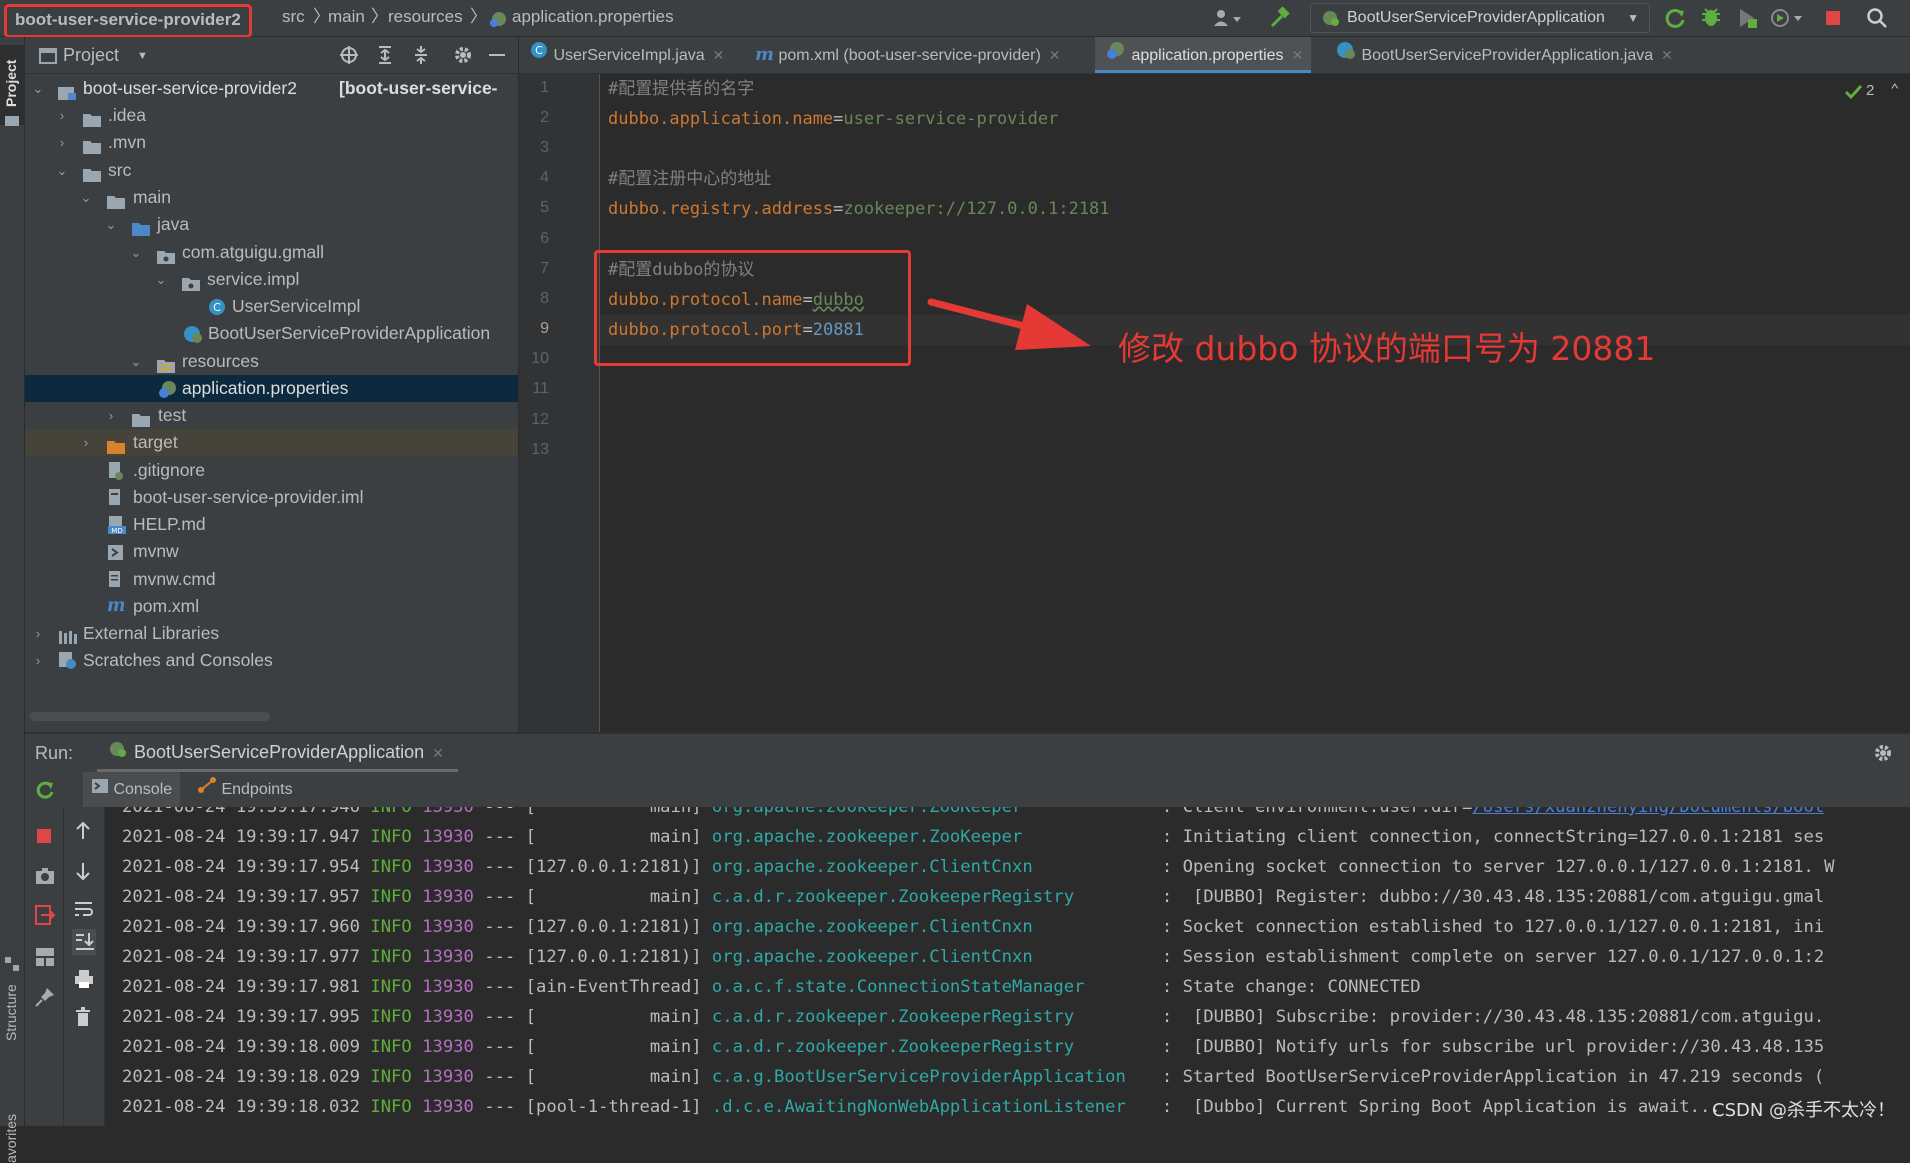 This screenshot has width=1910, height=1163. What do you see at coordinates (44, 997) in the screenshot?
I see `pin-icon` at bounding box center [44, 997].